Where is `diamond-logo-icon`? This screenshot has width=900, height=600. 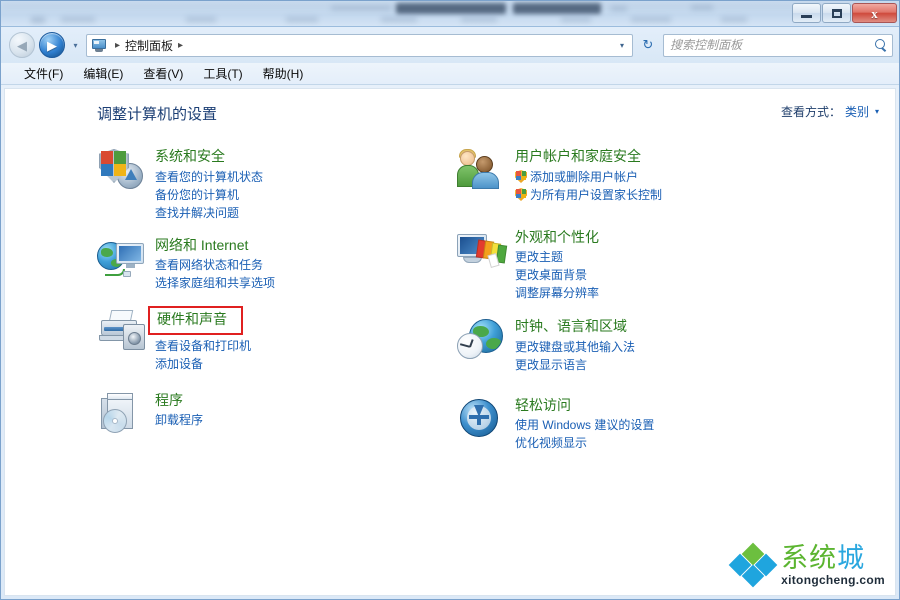
diamond-logo-icon is located at coordinates (753, 565).